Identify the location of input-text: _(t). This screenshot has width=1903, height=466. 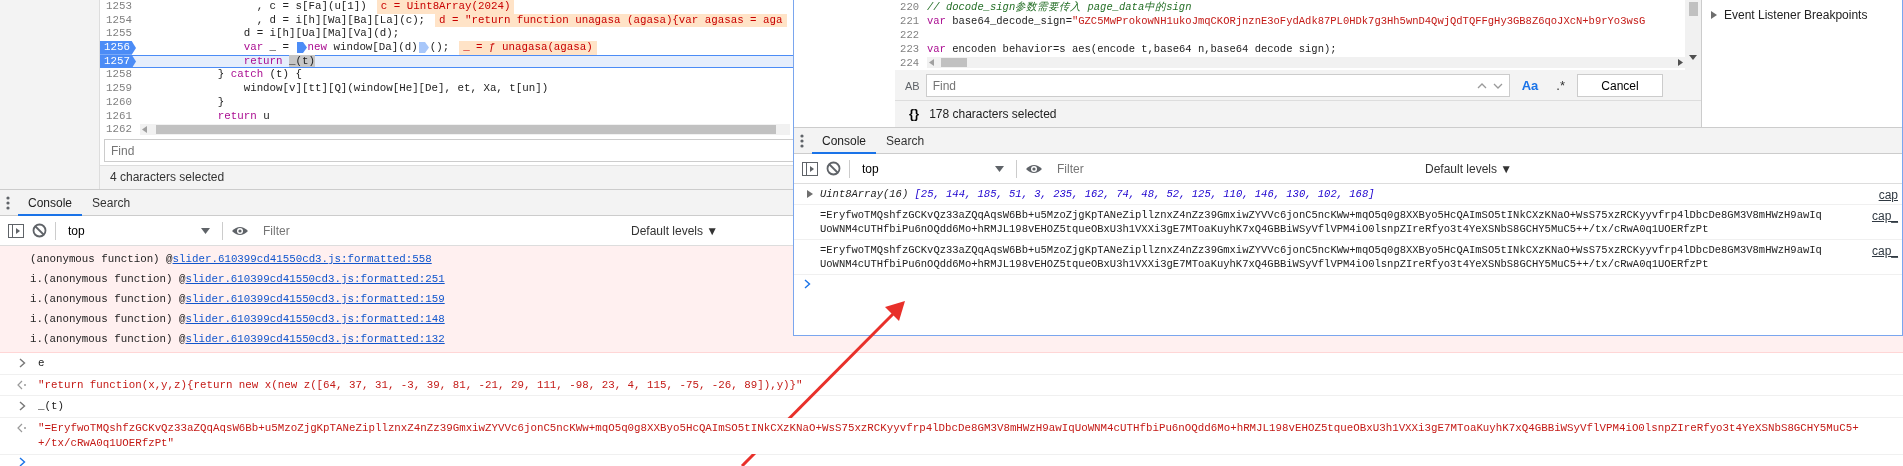
(51, 406).